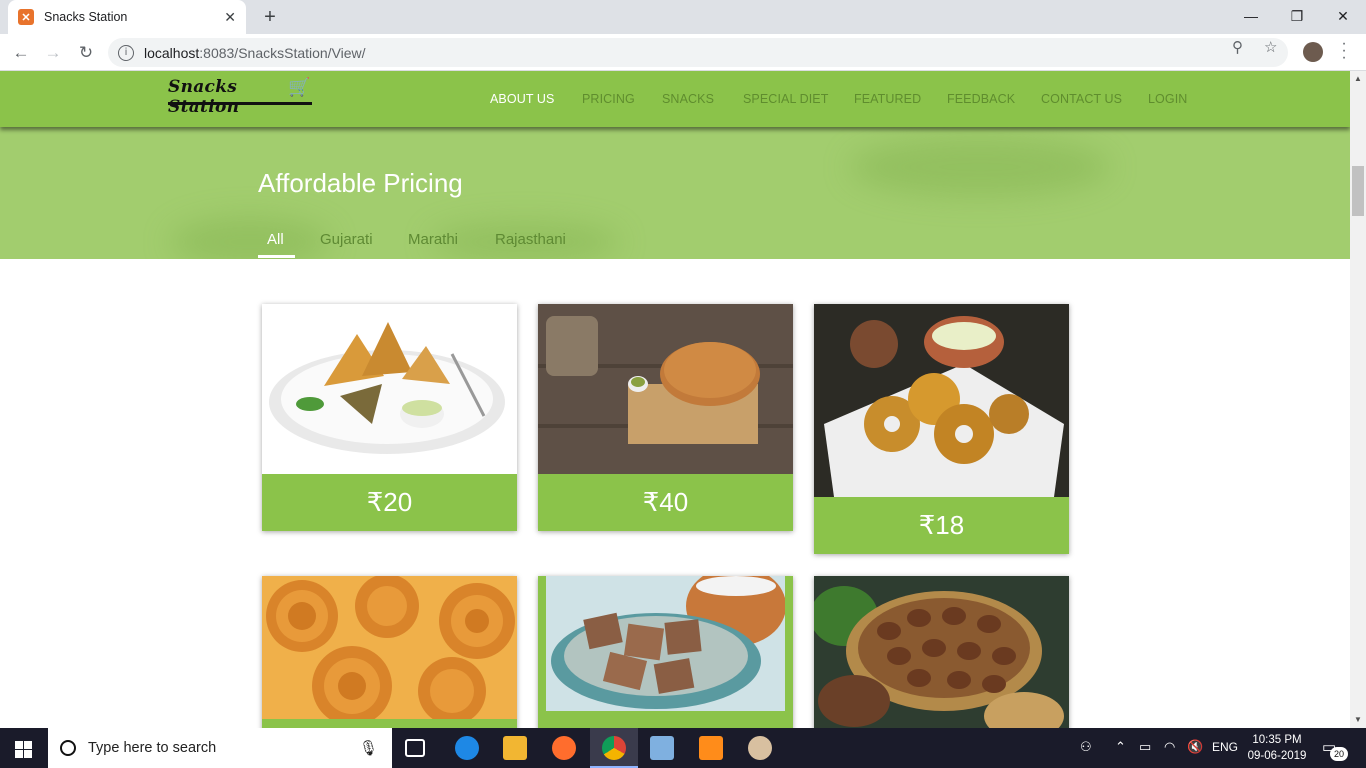  What do you see at coordinates (230, 17) in the screenshot?
I see `tab-close-icon: ✕` at bounding box center [230, 17].